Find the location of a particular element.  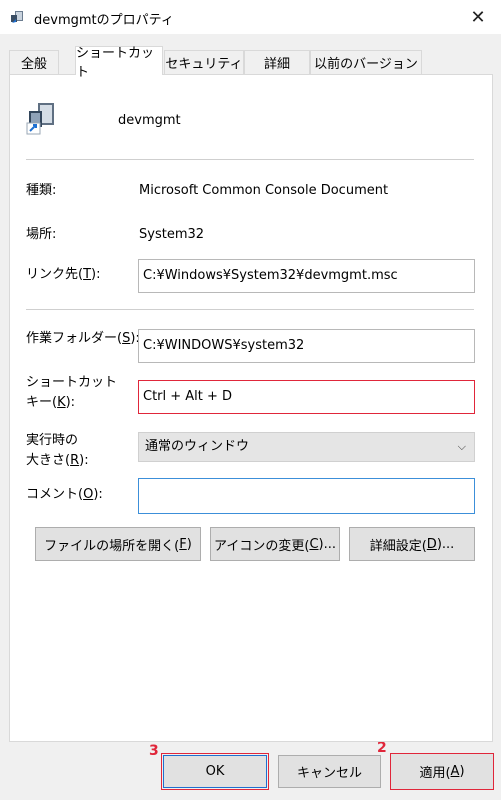

type-label: 種類: is located at coordinates (41, 190).